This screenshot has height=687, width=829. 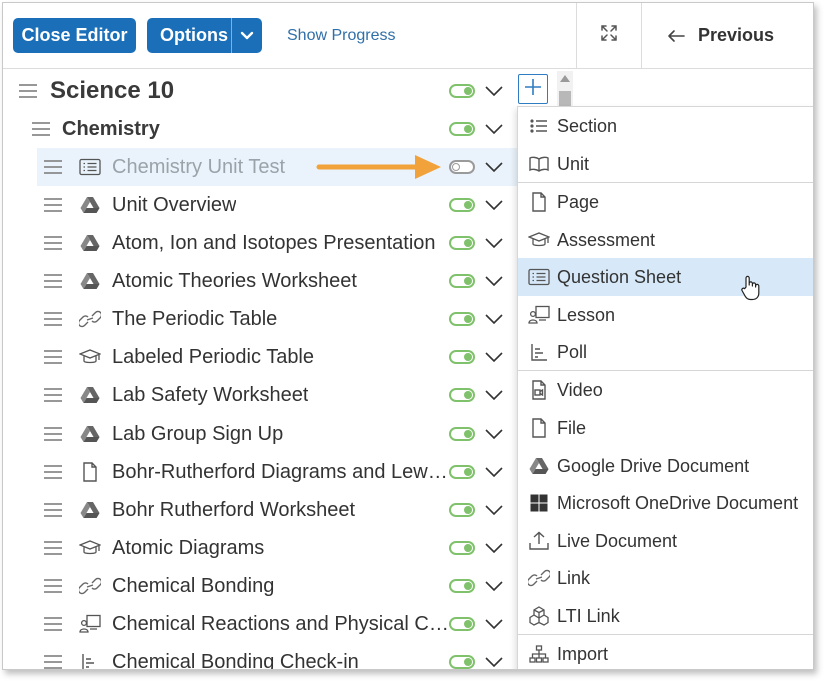 What do you see at coordinates (533, 89) in the screenshot?
I see `add-content-button` at bounding box center [533, 89].